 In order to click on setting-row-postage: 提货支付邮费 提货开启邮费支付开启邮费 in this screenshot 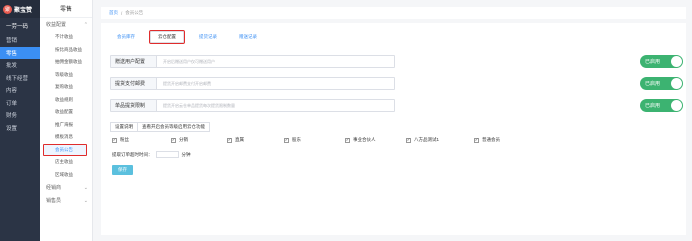, I will do `click(252, 83)`.